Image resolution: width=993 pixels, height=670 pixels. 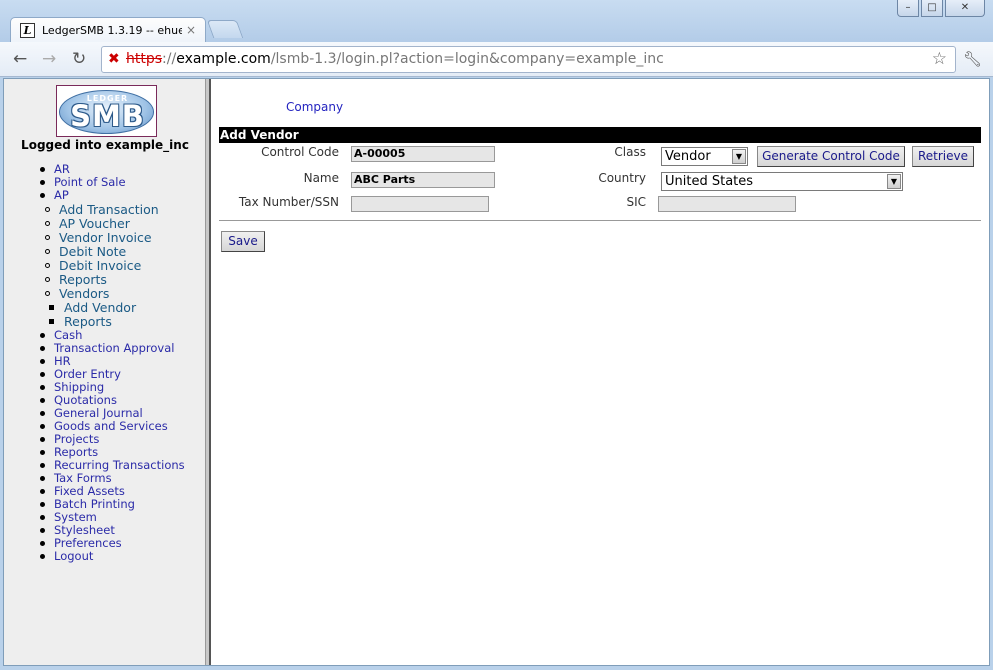 I want to click on company-link: Company, so click(x=314, y=107).